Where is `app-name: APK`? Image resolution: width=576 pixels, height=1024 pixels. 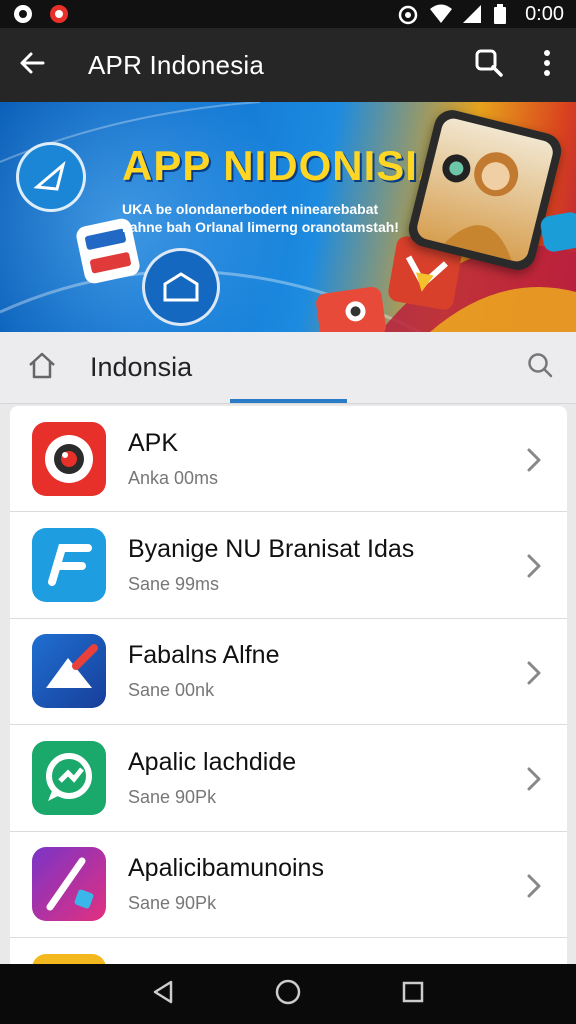
app-name: APK is located at coordinates (153, 442).